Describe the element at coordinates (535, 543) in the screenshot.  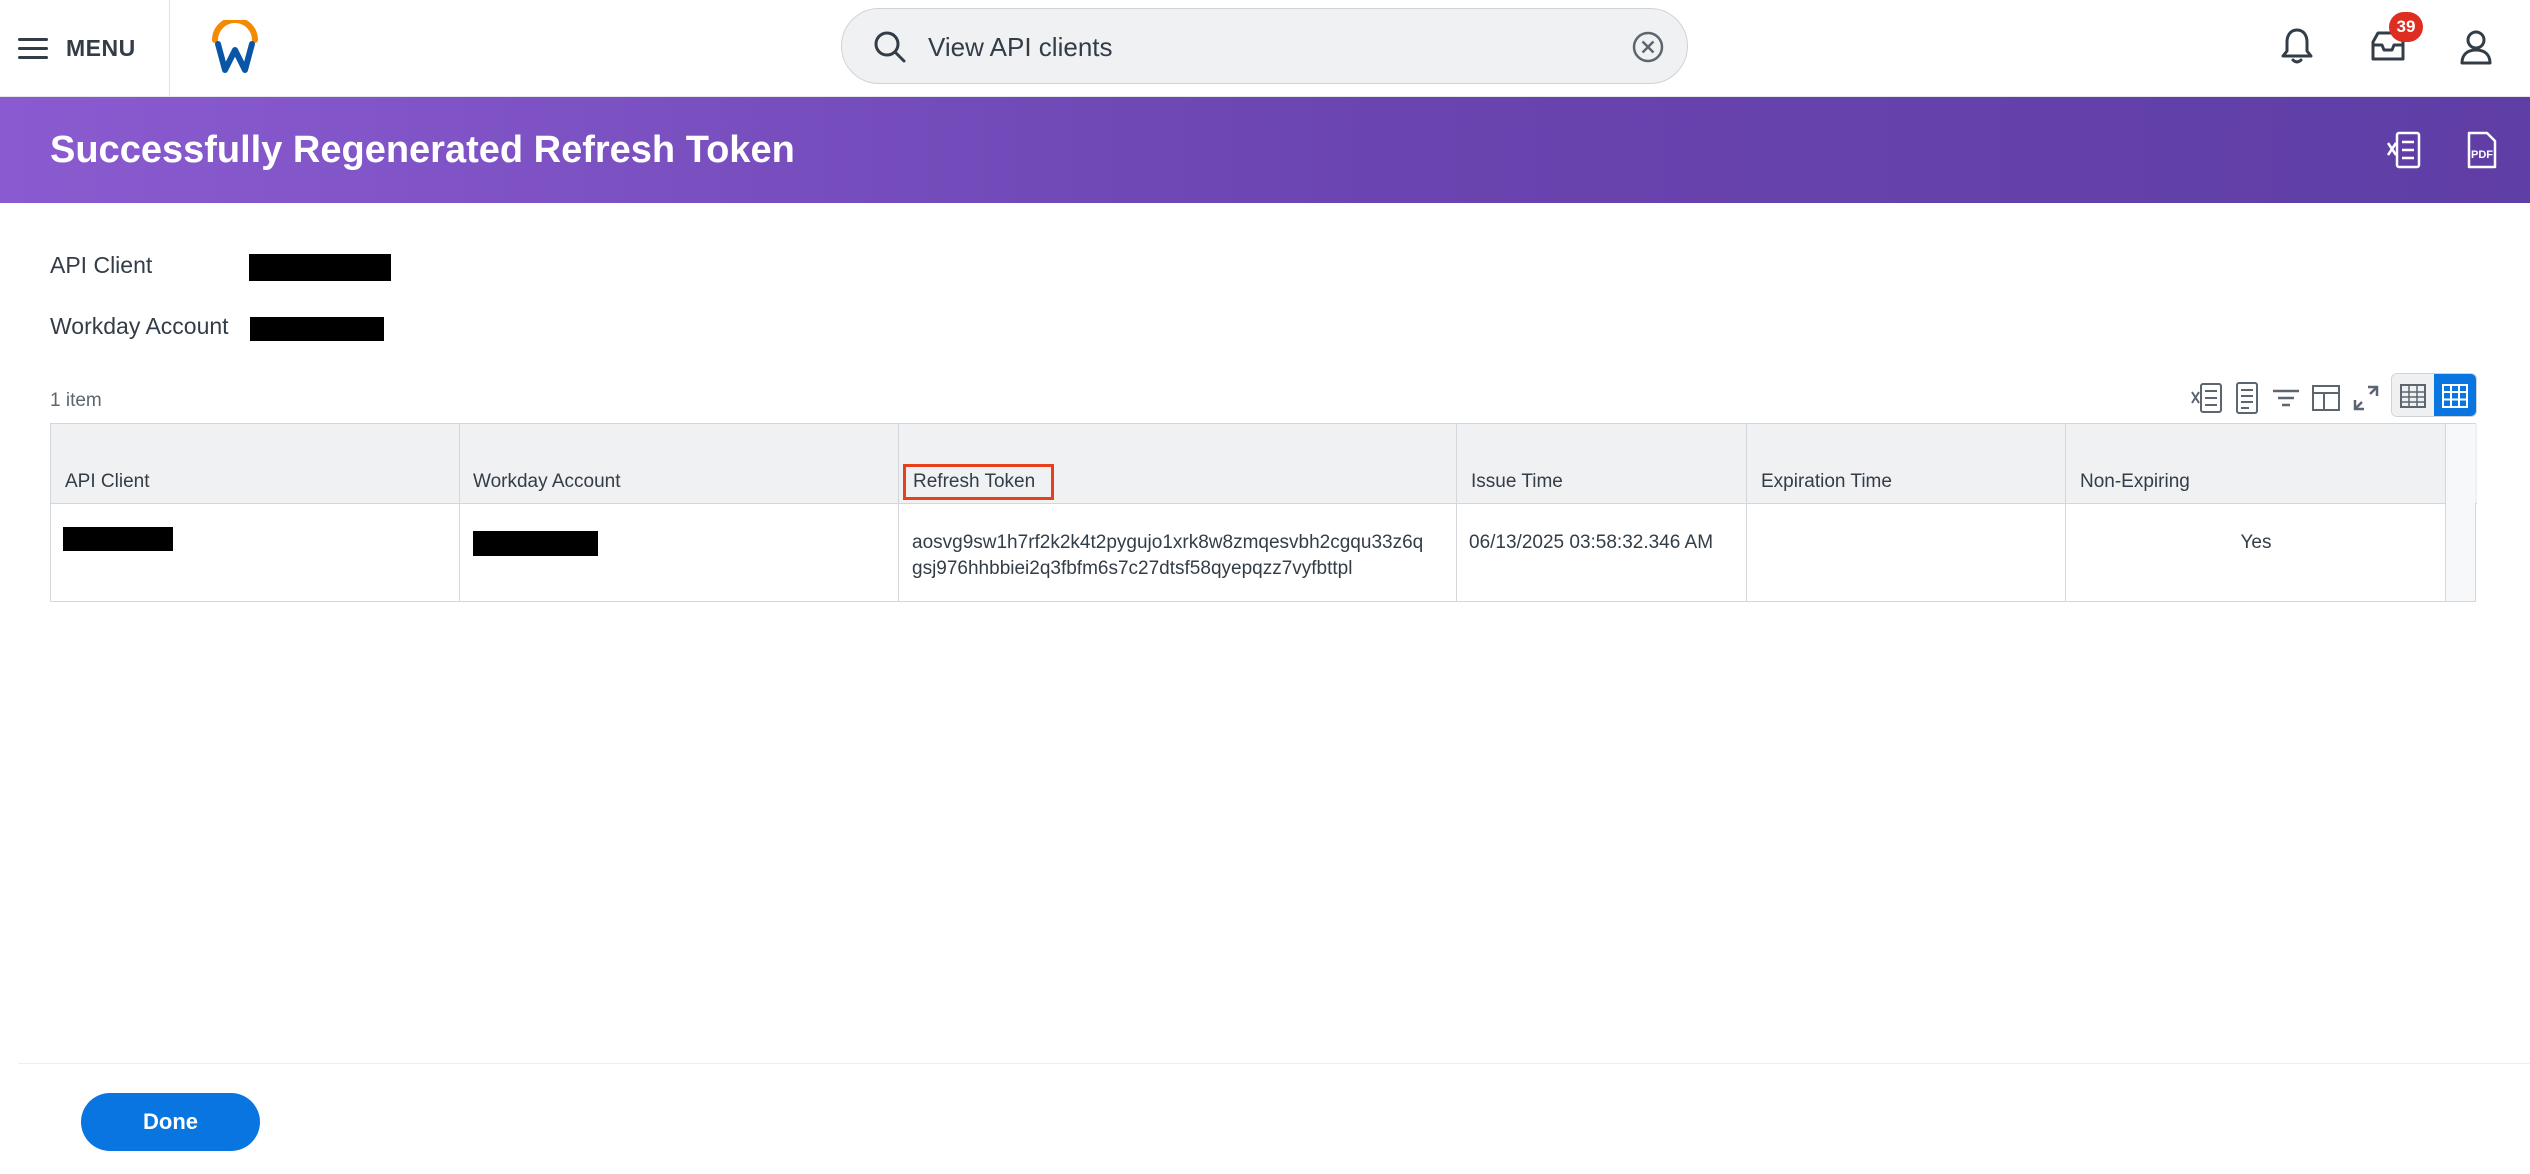
I see `cell-workday-account-redacted` at that location.